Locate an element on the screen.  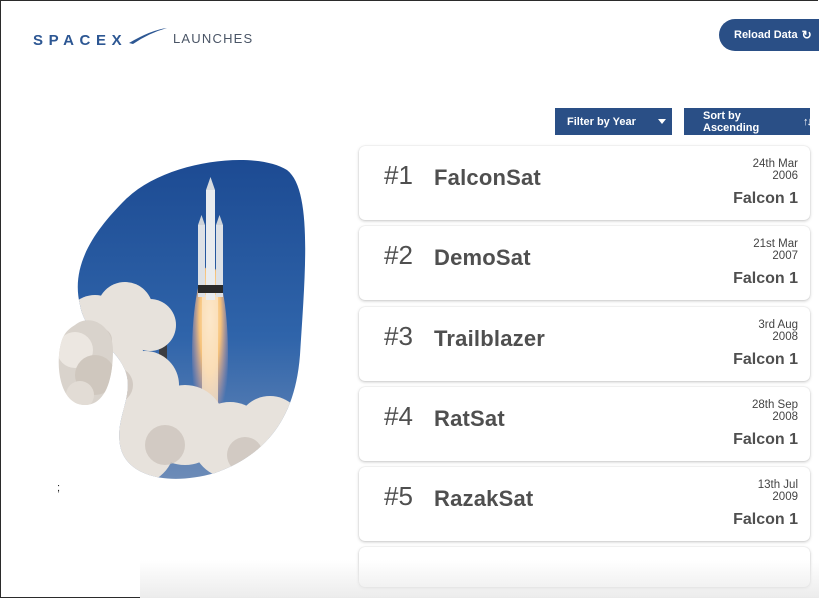
launch-date: 3rd Aug 2008 is located at coordinates (778, 331).